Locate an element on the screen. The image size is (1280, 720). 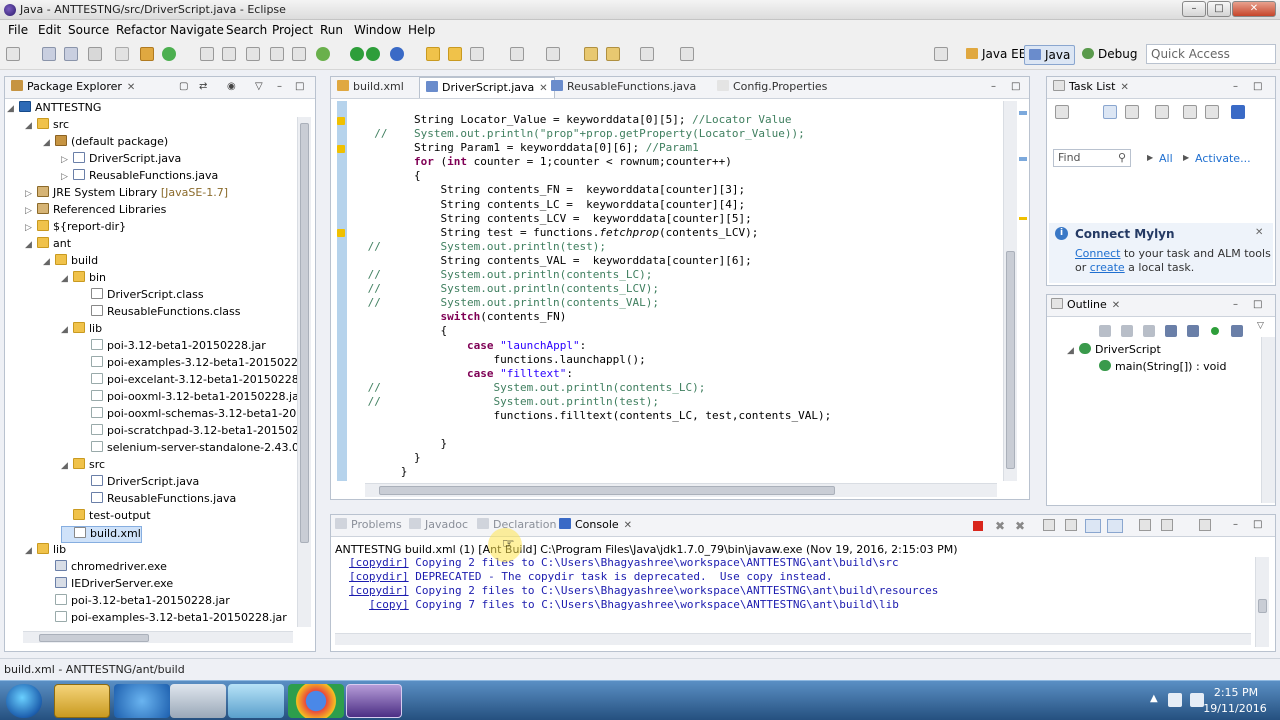
debug-icon is located at coordinates (323, 54).